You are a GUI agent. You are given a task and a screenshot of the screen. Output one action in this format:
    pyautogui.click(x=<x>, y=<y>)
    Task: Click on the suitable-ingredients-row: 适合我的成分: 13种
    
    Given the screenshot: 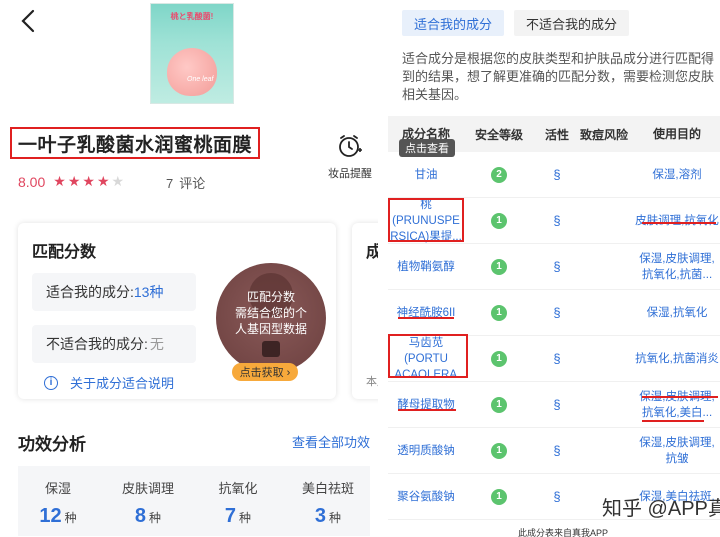 What is the action you would take?
    pyautogui.click(x=114, y=292)
    